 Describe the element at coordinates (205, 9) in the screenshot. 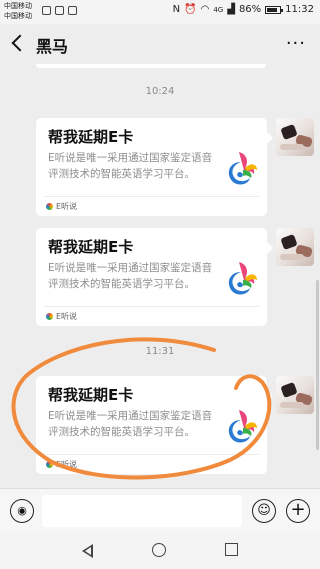

I see `wifi-icon: ◠` at that location.